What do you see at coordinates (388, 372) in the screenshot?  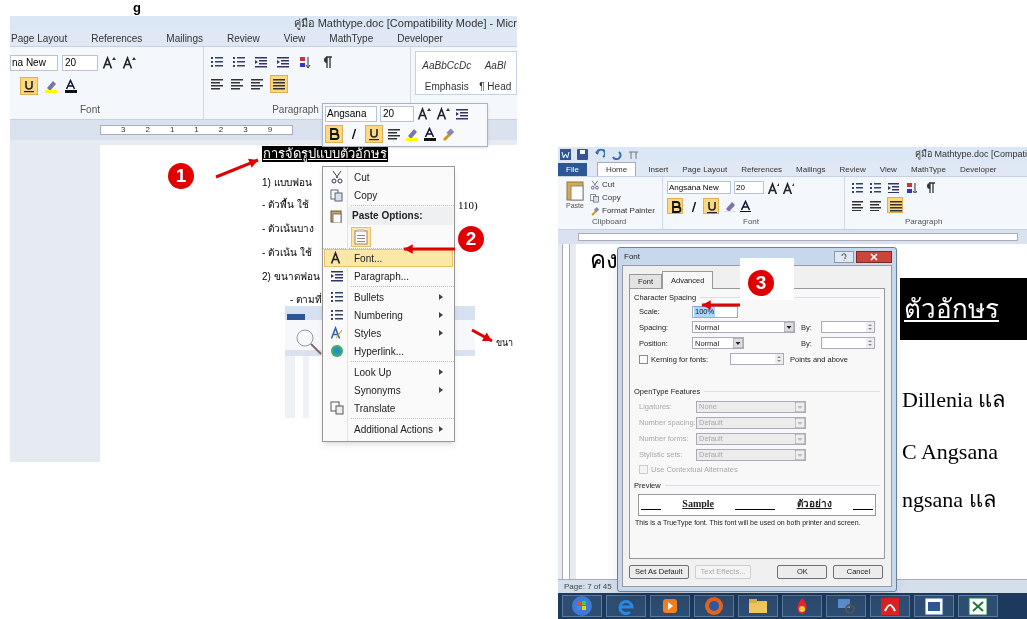 I see `menu-item: Look Up` at bounding box center [388, 372].